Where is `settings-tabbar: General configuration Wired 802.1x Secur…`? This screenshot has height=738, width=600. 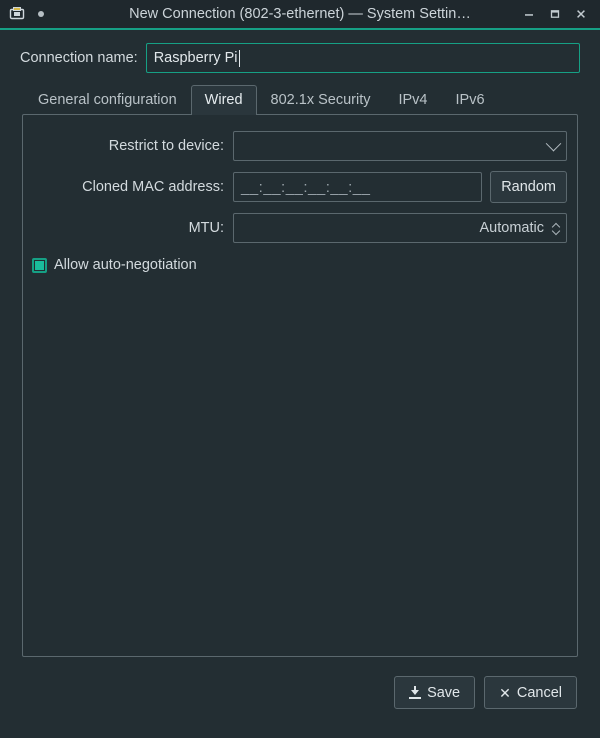 settings-tabbar: General configuration Wired 802.1x Secur… is located at coordinates (300, 94).